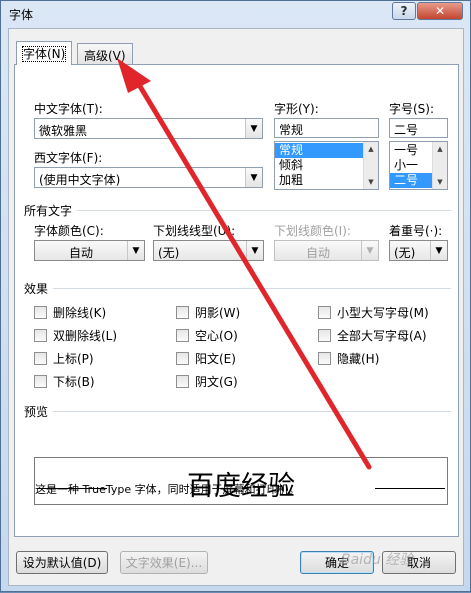  Describe the element at coordinates (418, 250) in the screenshot. I see `emphasis-dropdown: (无) ▼` at that location.